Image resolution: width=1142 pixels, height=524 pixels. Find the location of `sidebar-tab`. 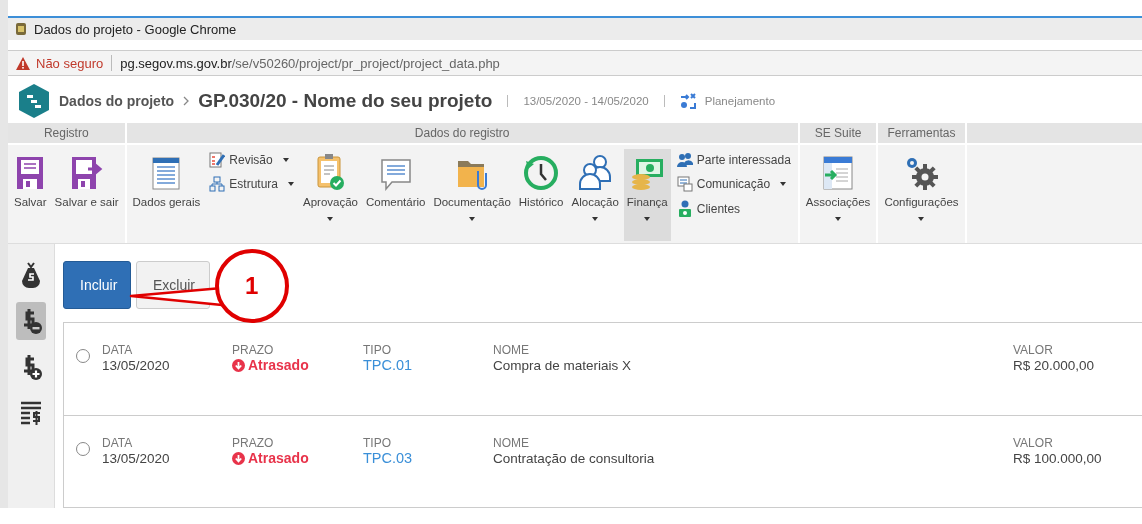

sidebar-tab is located at coordinates (31, 321).